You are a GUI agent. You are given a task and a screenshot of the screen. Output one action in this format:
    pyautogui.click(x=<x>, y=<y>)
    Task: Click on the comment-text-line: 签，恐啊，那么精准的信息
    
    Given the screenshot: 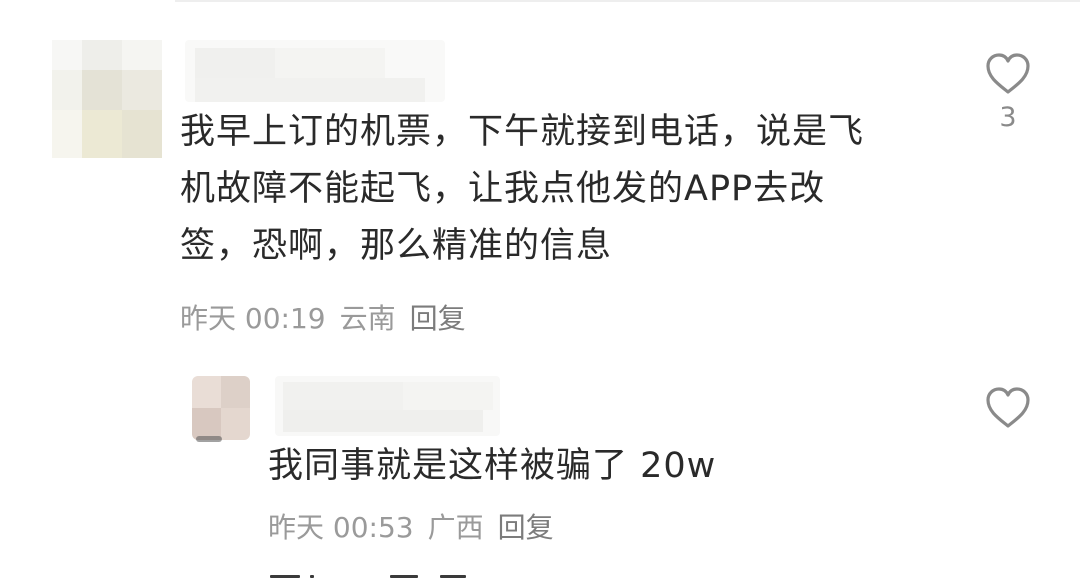 What is the action you would take?
    pyautogui.click(x=396, y=246)
    